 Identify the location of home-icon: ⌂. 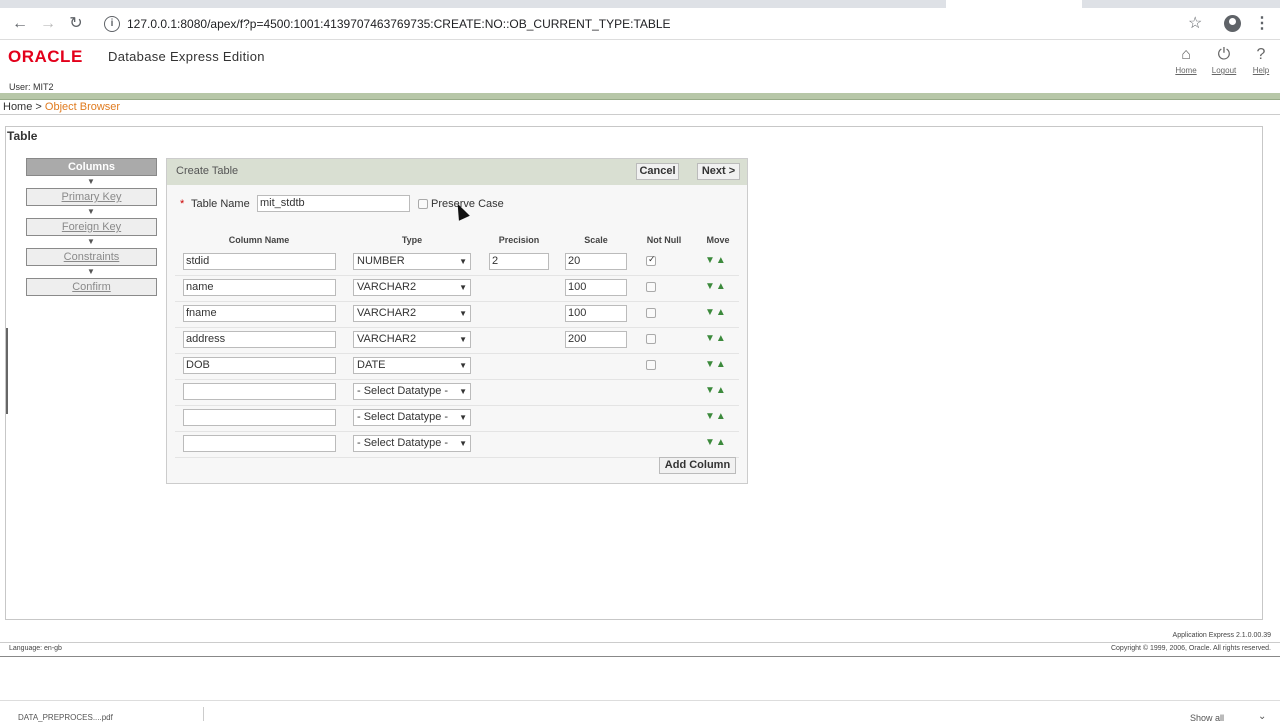
(1186, 54).